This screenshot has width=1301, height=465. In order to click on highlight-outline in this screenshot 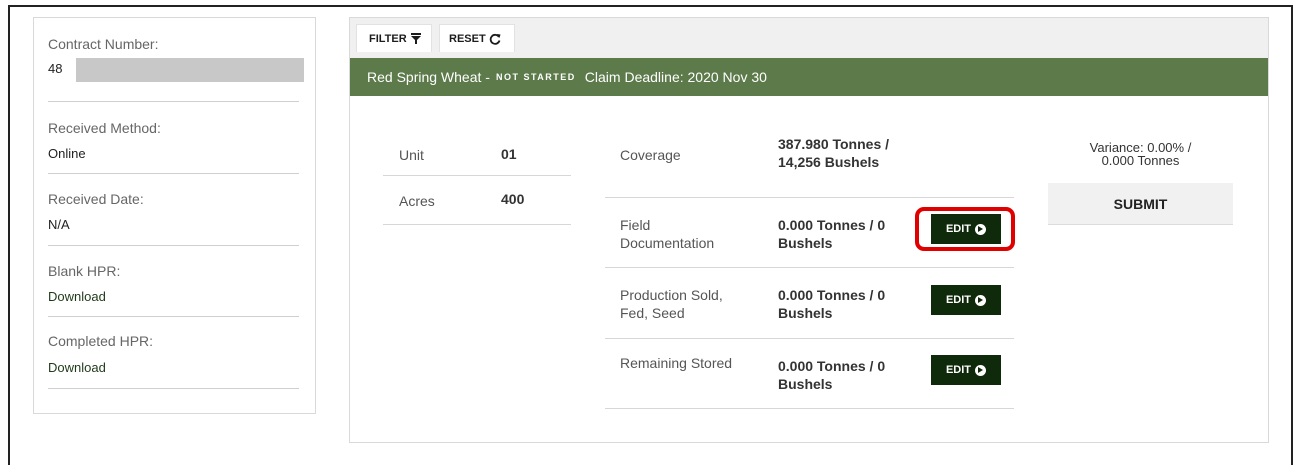, I will do `click(965, 229)`.